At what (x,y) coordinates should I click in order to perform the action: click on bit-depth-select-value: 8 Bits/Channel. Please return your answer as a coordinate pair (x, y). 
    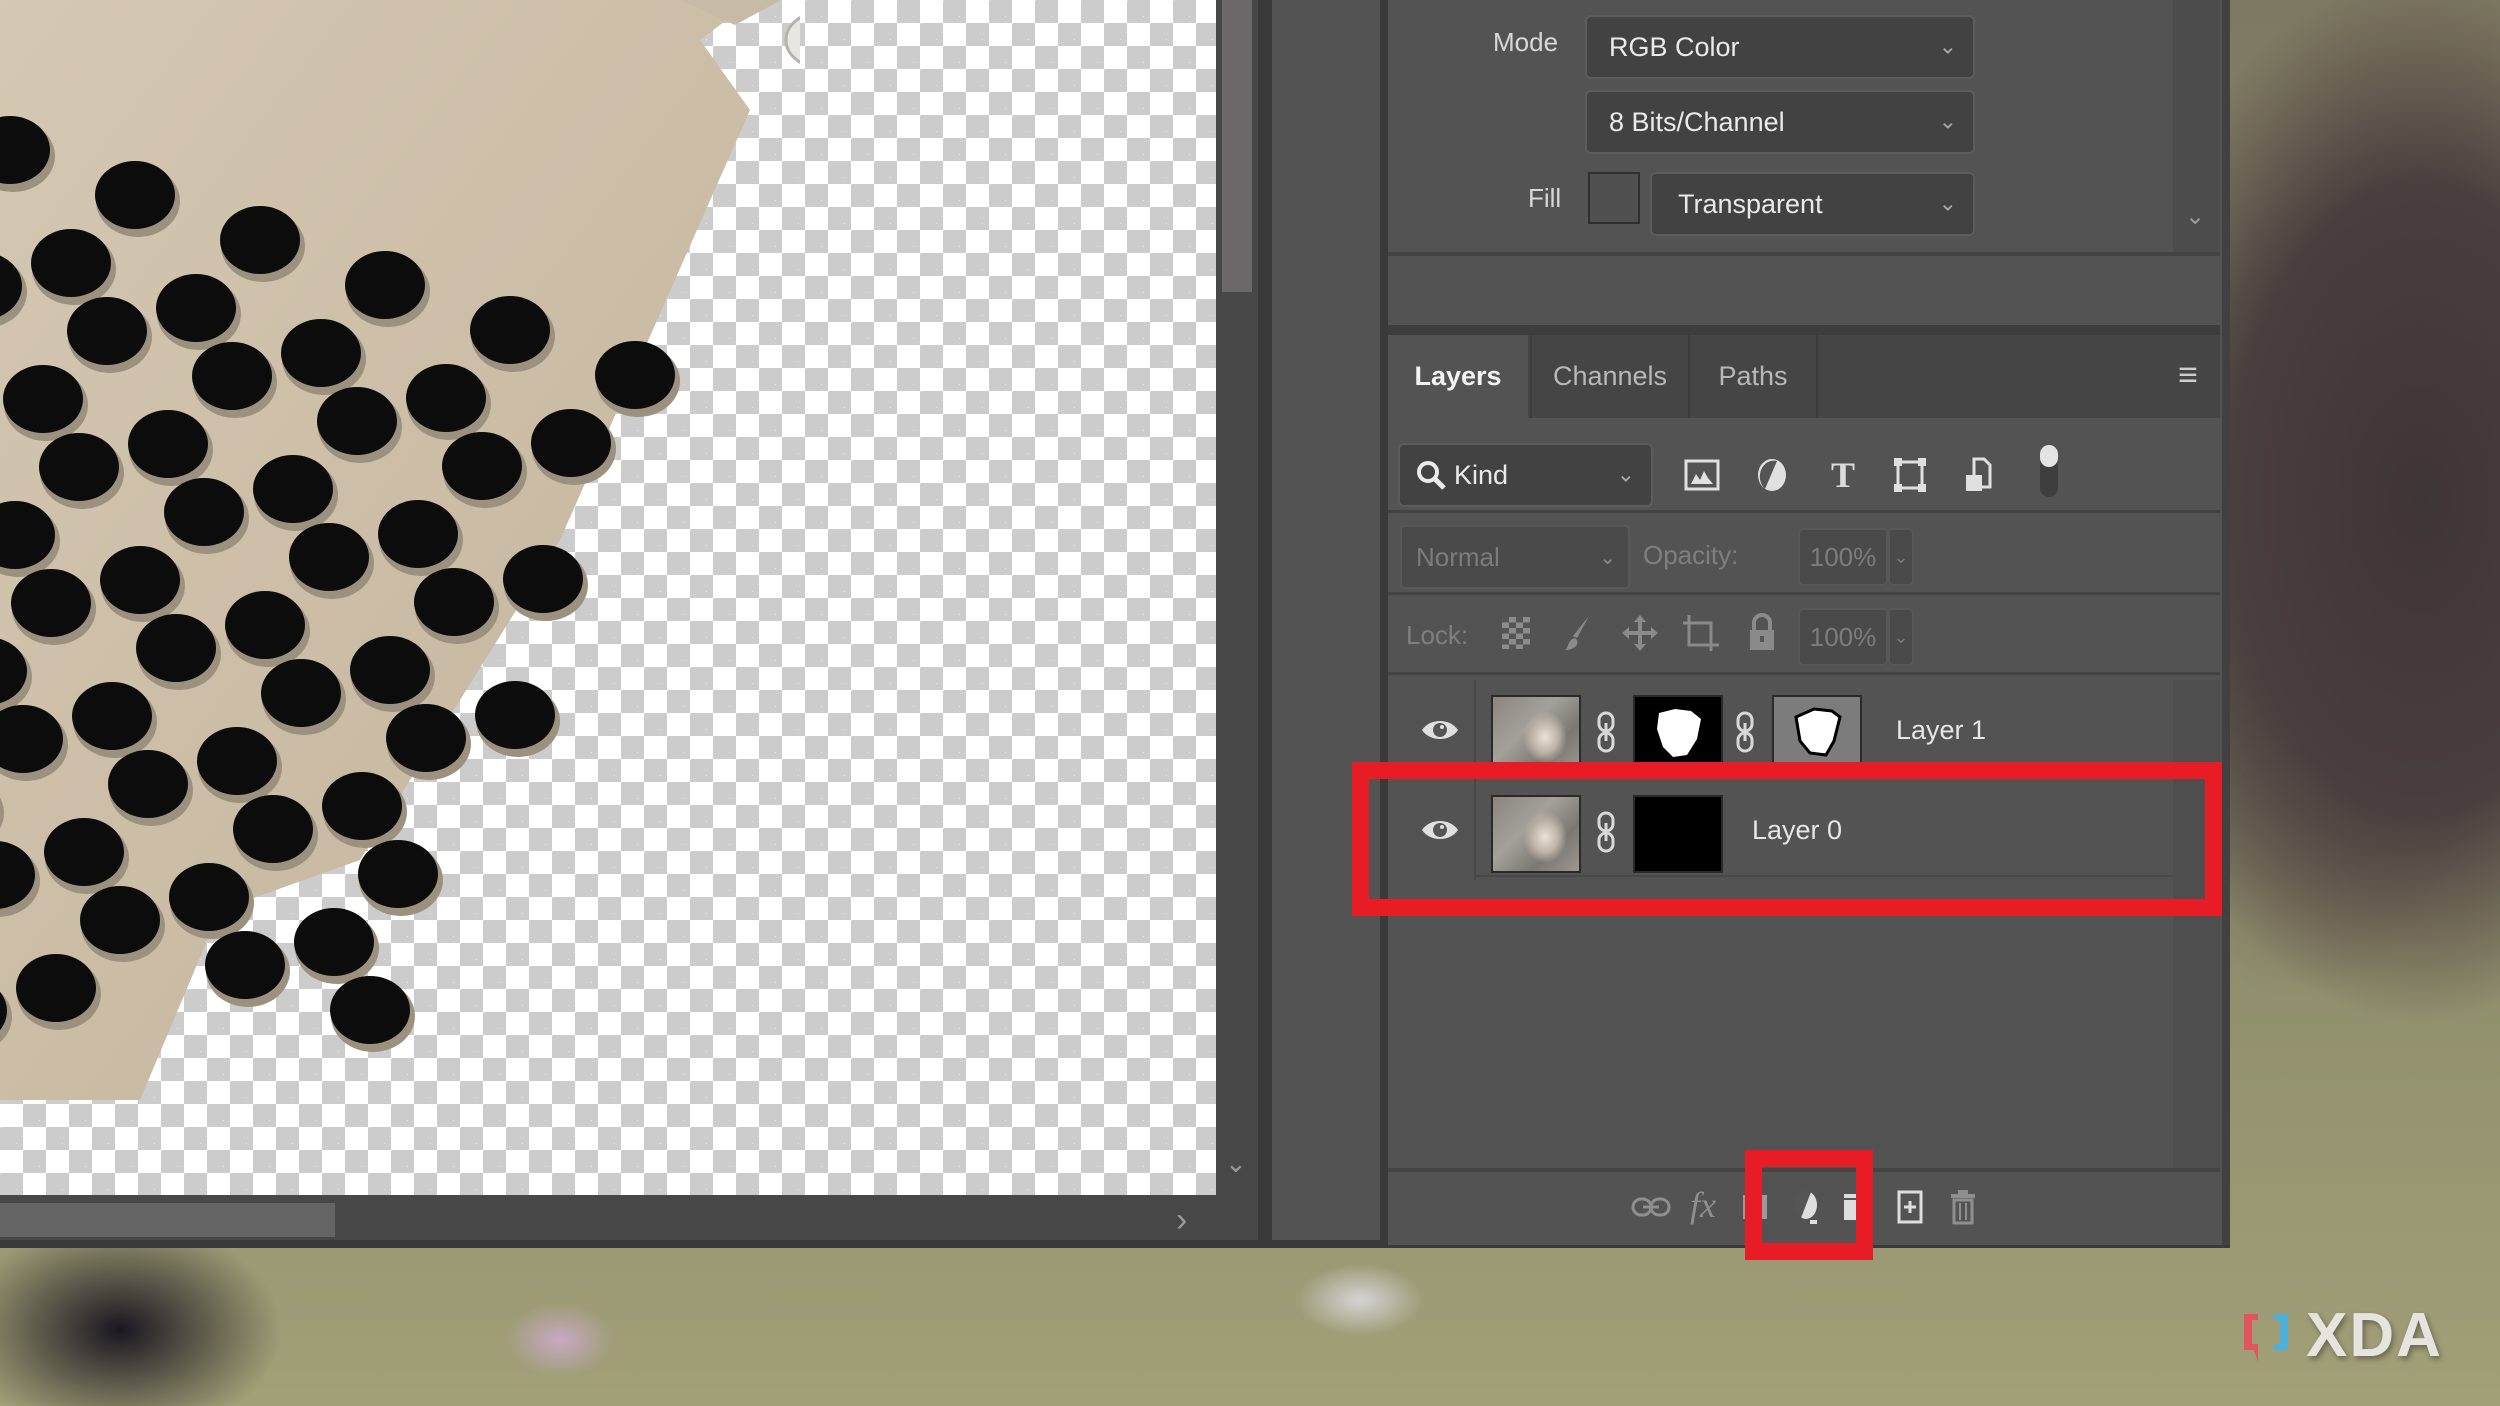
    Looking at the image, I should click on (1697, 121).